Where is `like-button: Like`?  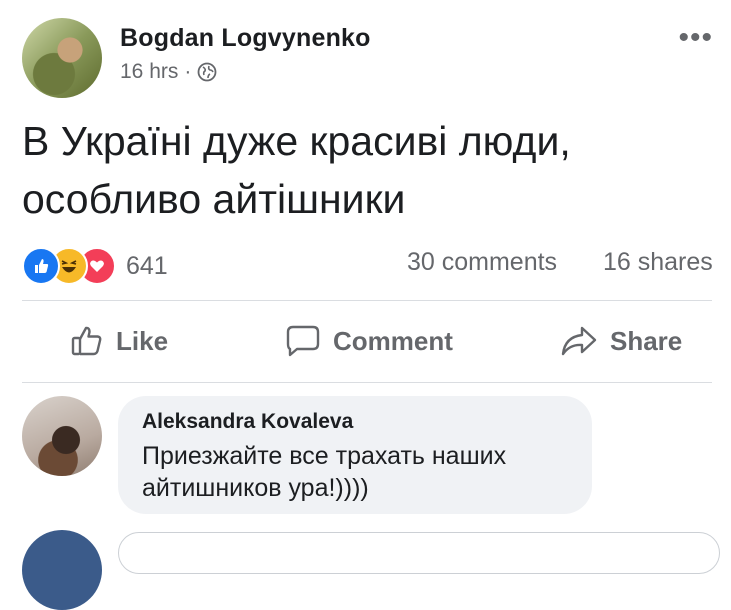
like-button: Like is located at coordinates (119, 341).